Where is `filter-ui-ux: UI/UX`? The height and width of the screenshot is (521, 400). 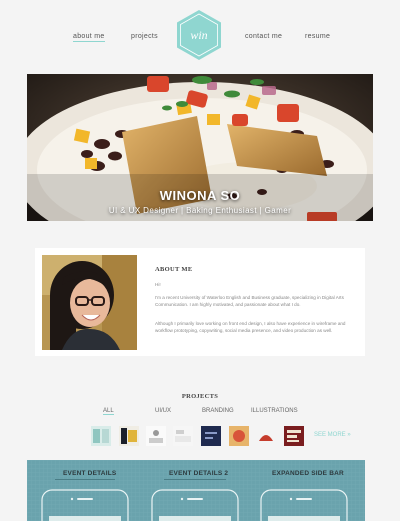 filter-ui-ux: UI/UX is located at coordinates (163, 411).